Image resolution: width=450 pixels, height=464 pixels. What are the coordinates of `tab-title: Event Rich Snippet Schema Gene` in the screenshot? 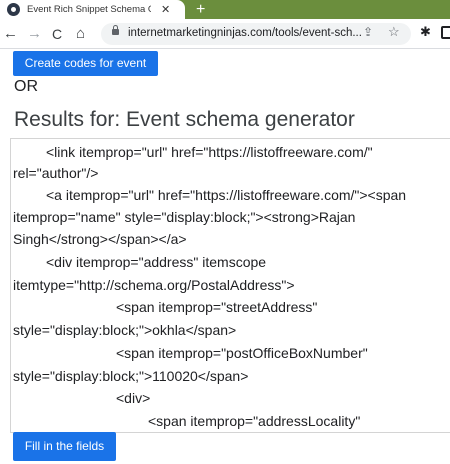 It's located at (89, 9).